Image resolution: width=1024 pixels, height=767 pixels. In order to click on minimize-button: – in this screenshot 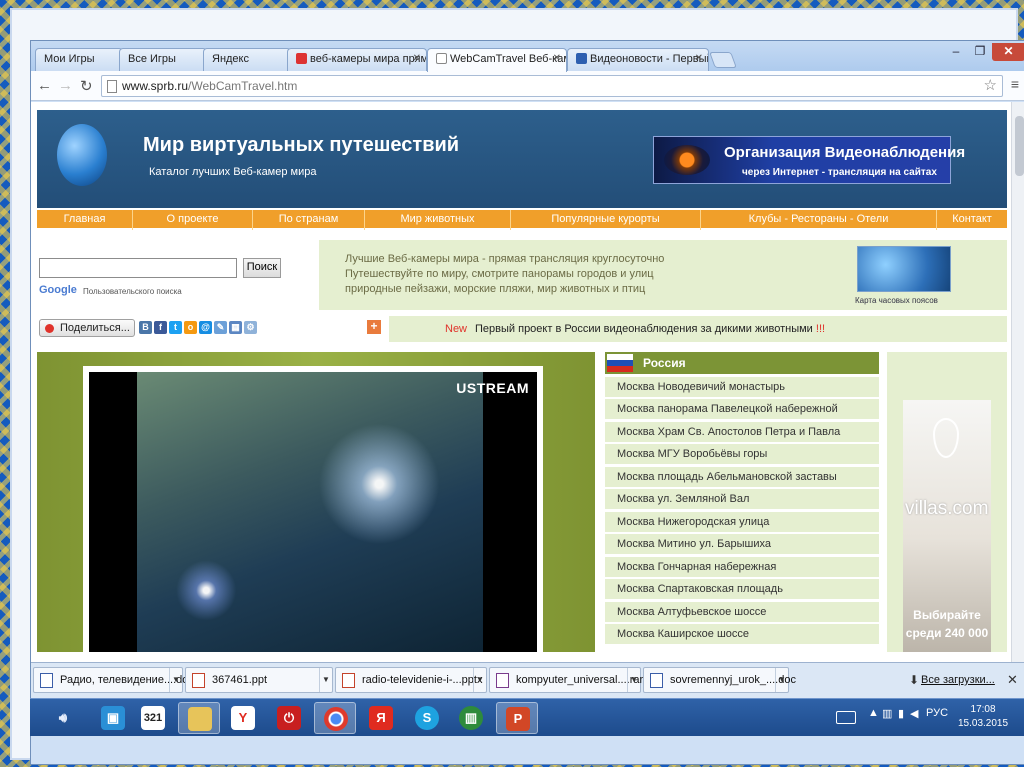, I will do `click(956, 52)`.